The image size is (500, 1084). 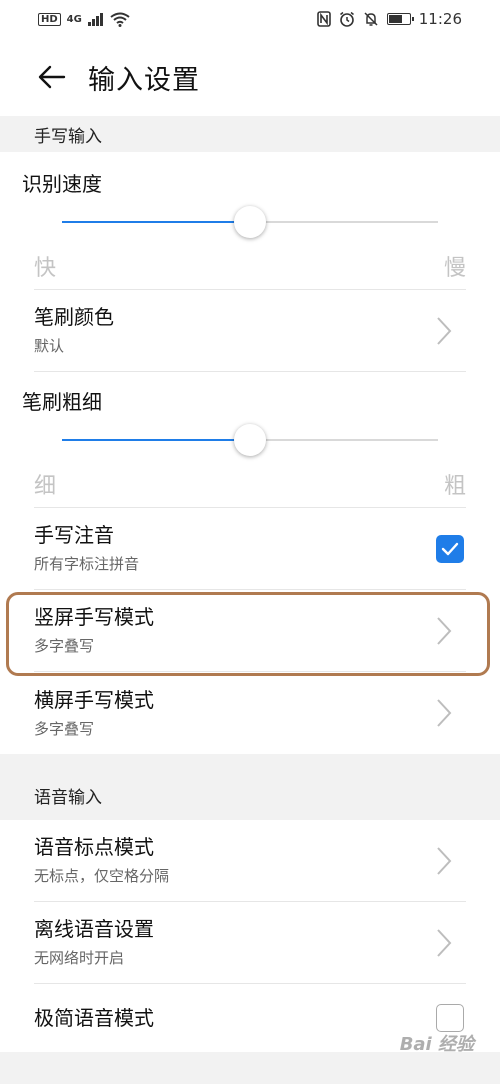 What do you see at coordinates (250, 787) in the screenshot?
I see `section-header-voice: 语音输入` at bounding box center [250, 787].